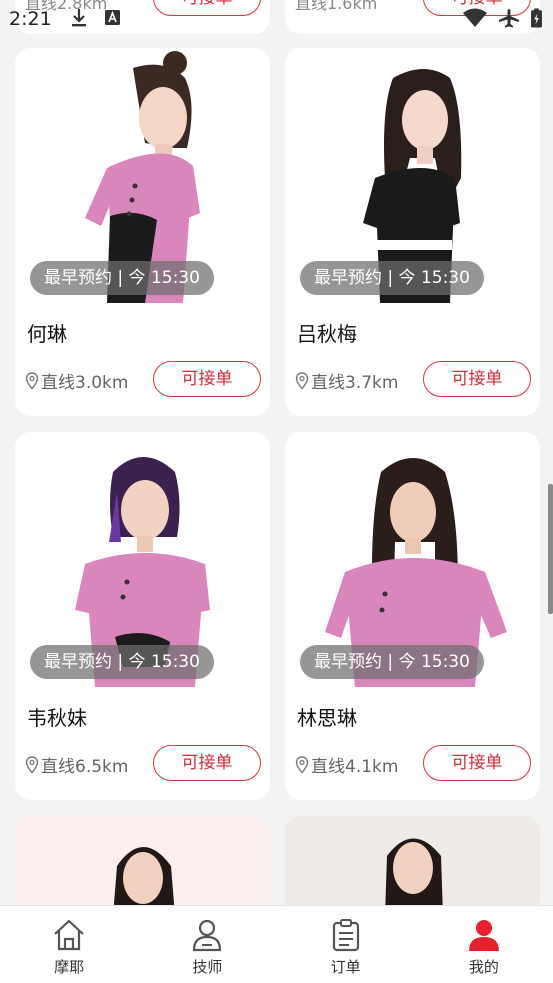 The height and width of the screenshot is (983, 553). What do you see at coordinates (483, 935) in the screenshot?
I see `person-icon` at bounding box center [483, 935].